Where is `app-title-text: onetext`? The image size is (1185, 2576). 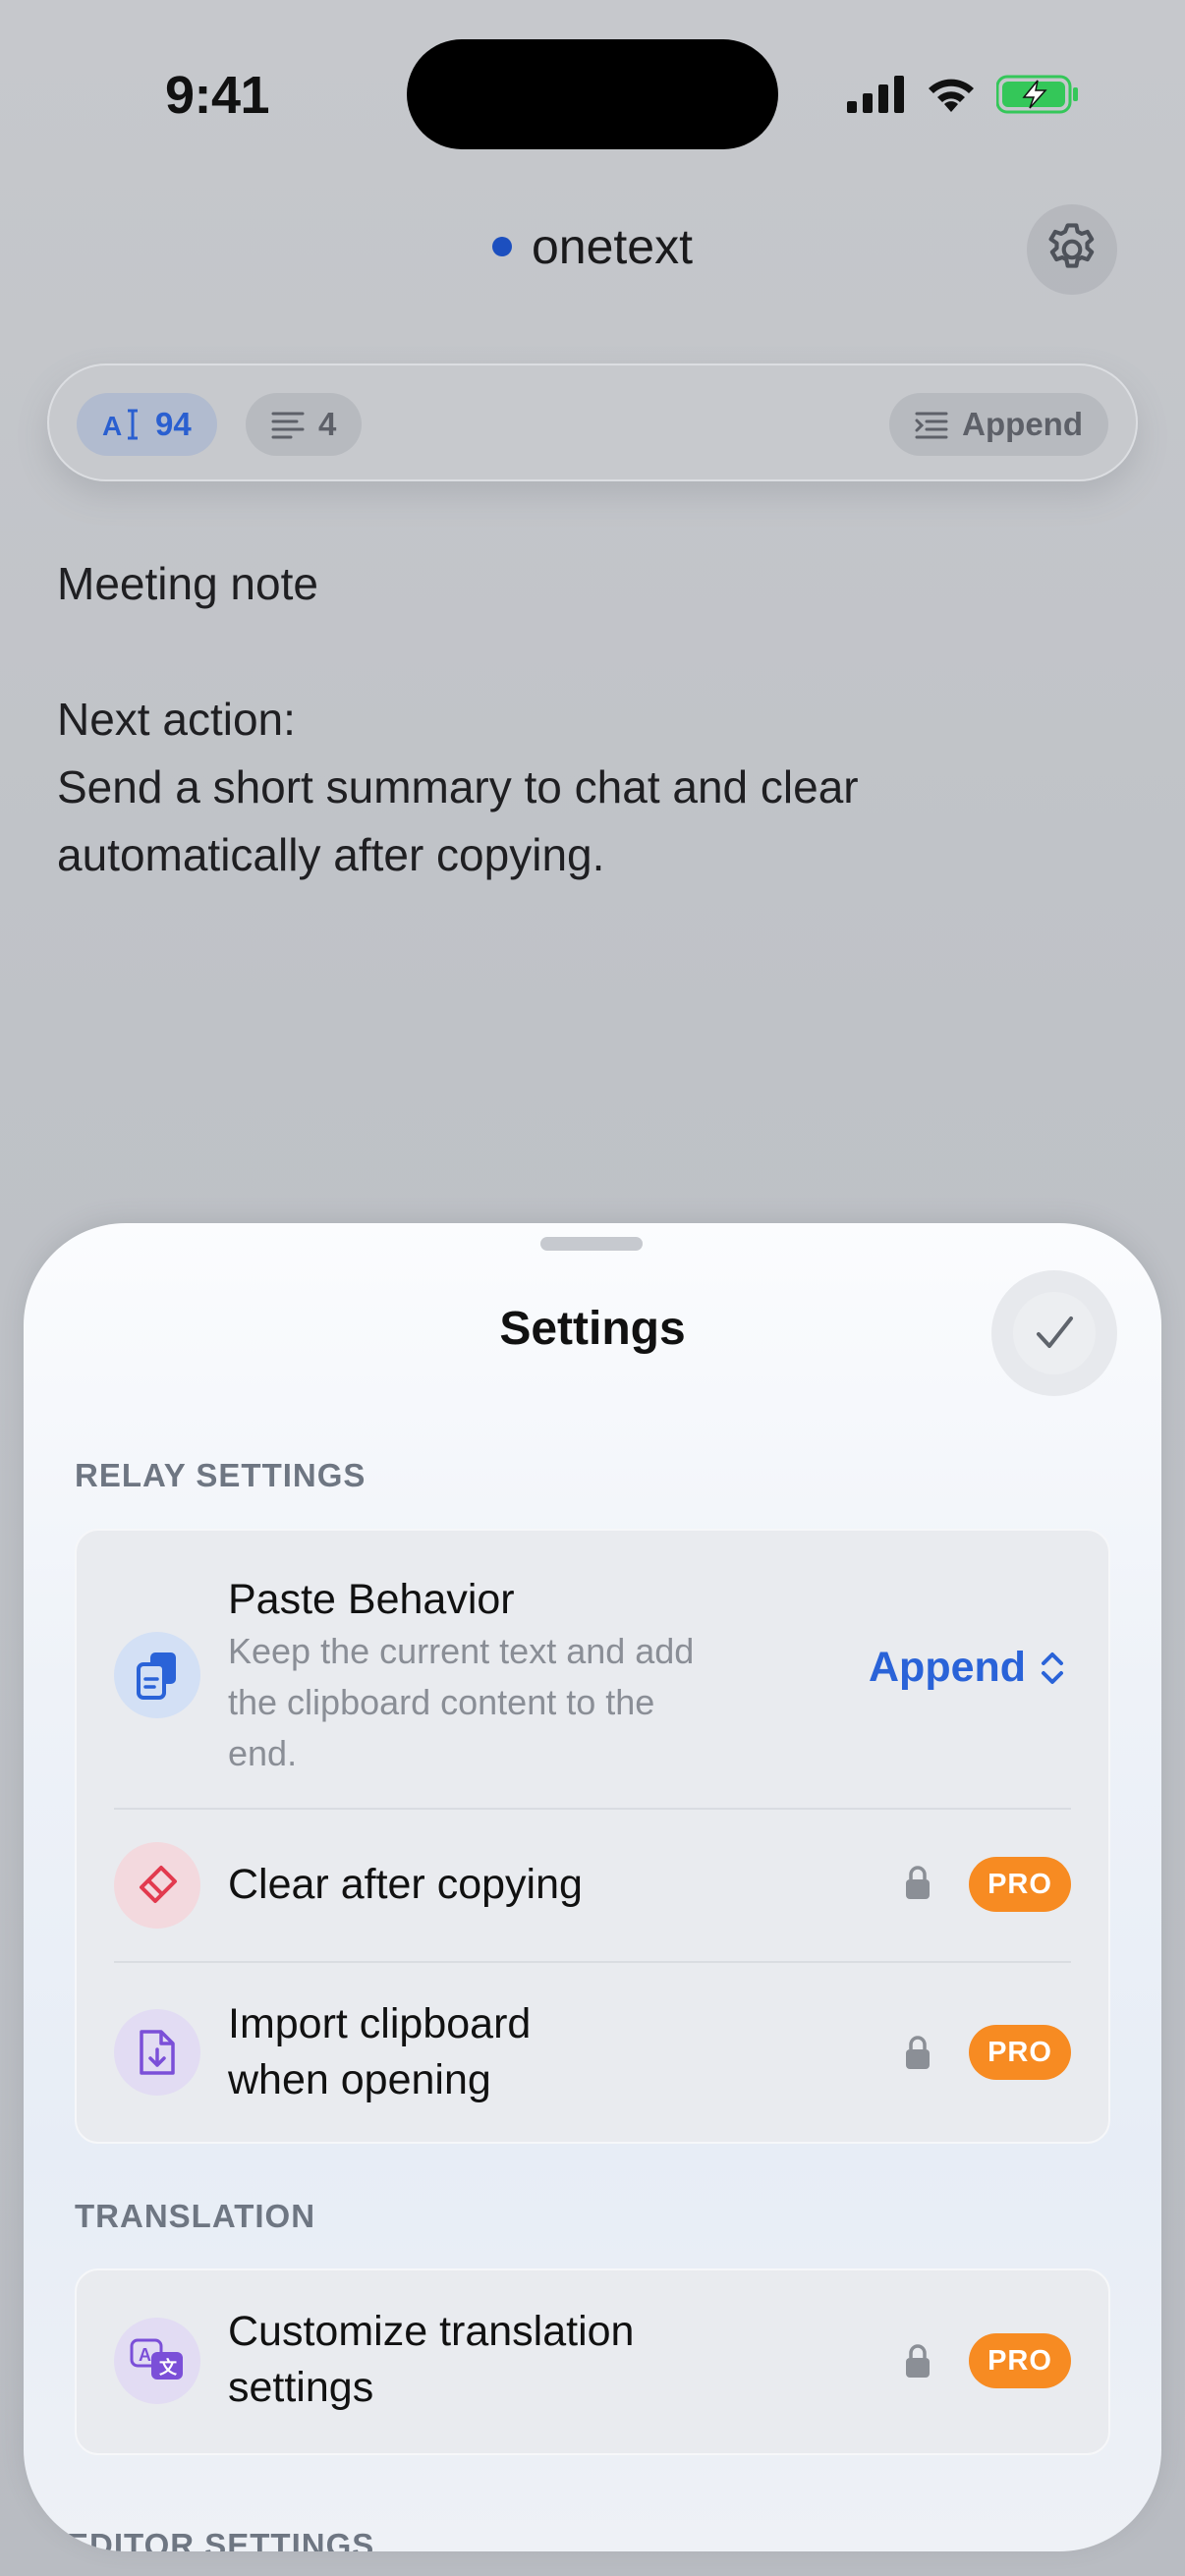
app-title-text: onetext is located at coordinates (612, 246).